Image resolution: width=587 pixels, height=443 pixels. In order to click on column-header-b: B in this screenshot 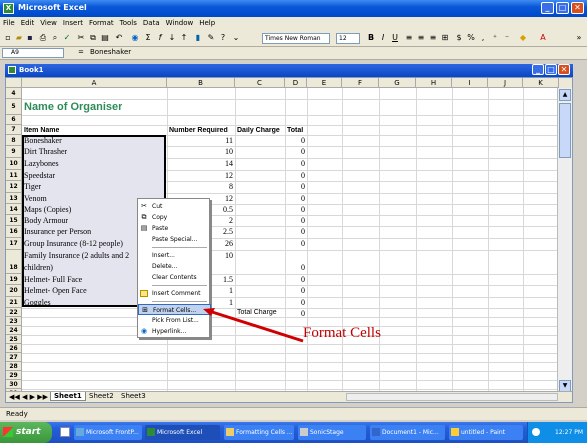, I will do `click(201, 83)`.